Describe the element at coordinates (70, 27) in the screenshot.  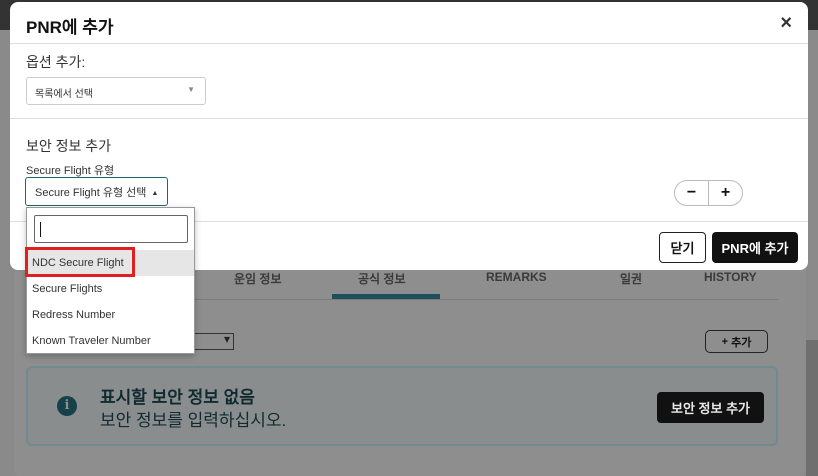
I see `modal-title: PNR에 추가` at that location.